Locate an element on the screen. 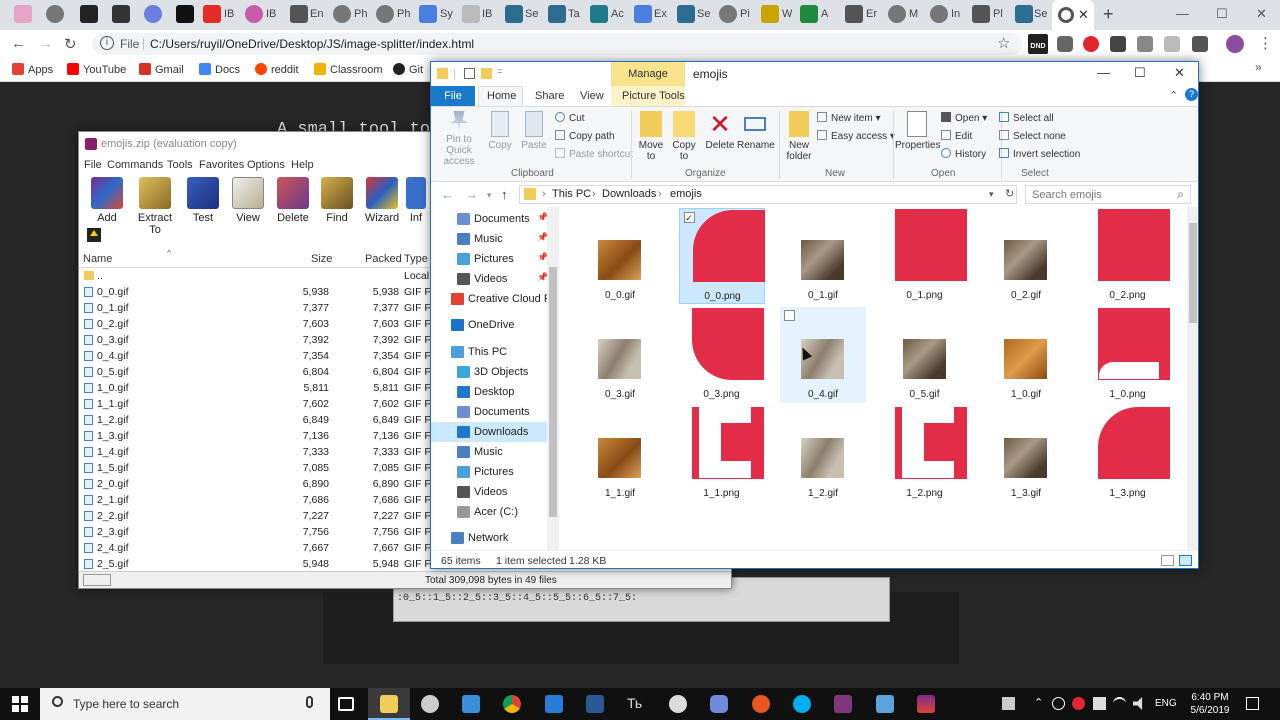 This screenshot has width=1280, height=720. menu-commands: Commands is located at coordinates (135, 165).